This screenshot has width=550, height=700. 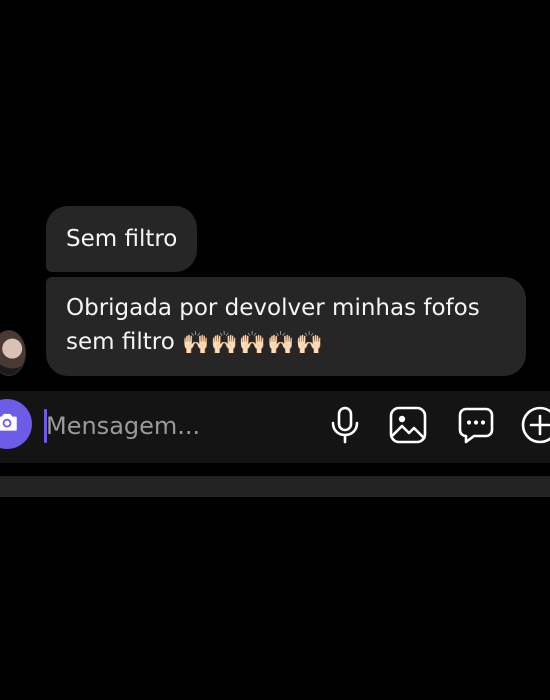 I want to click on message-text: Sem filtro, so click(x=122, y=239).